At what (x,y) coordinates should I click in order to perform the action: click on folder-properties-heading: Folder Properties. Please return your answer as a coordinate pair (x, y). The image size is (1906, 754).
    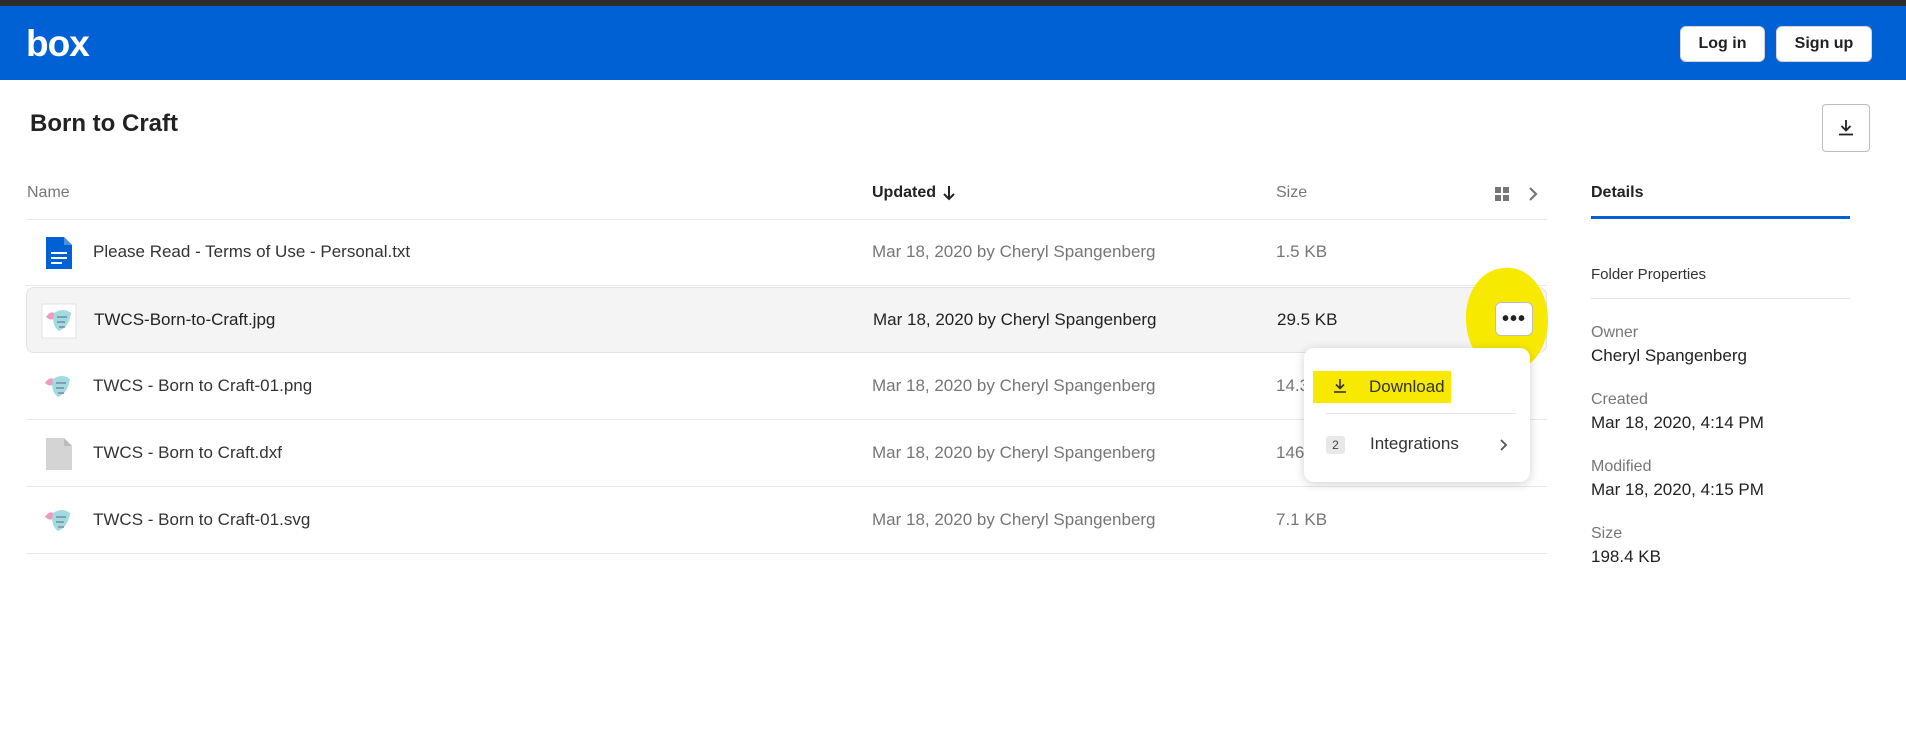
    Looking at the image, I should click on (1649, 274).